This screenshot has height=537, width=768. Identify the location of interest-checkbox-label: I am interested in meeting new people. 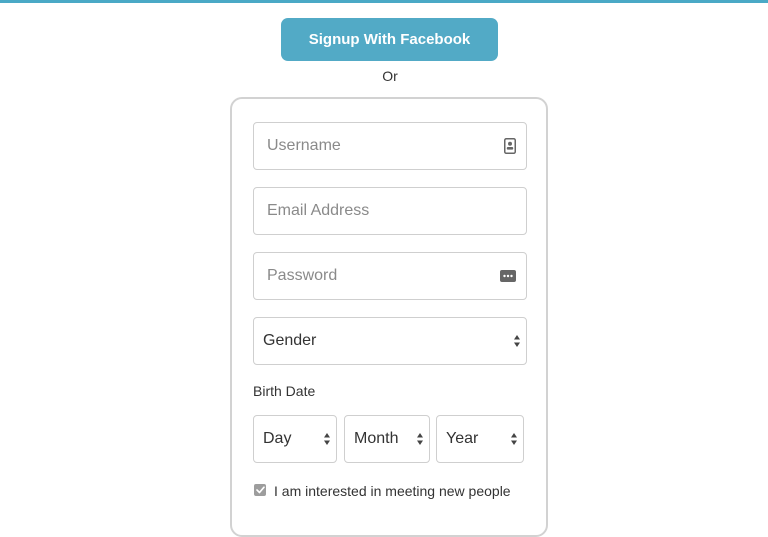
(394, 491).